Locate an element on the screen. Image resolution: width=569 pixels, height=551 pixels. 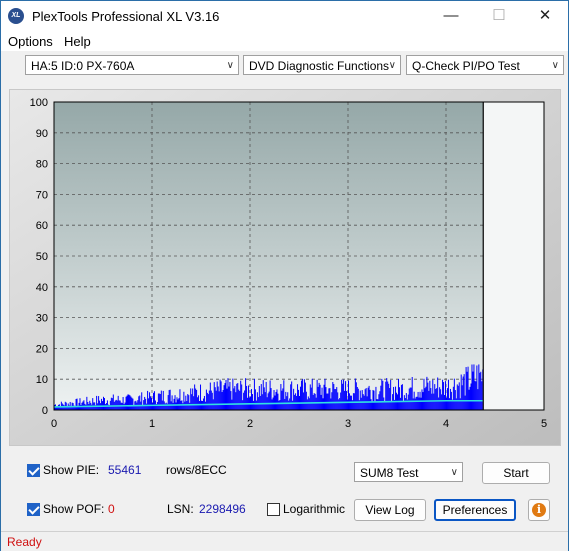
function-select-value: DVD Diagnostic Functions is located at coordinates (319, 66).